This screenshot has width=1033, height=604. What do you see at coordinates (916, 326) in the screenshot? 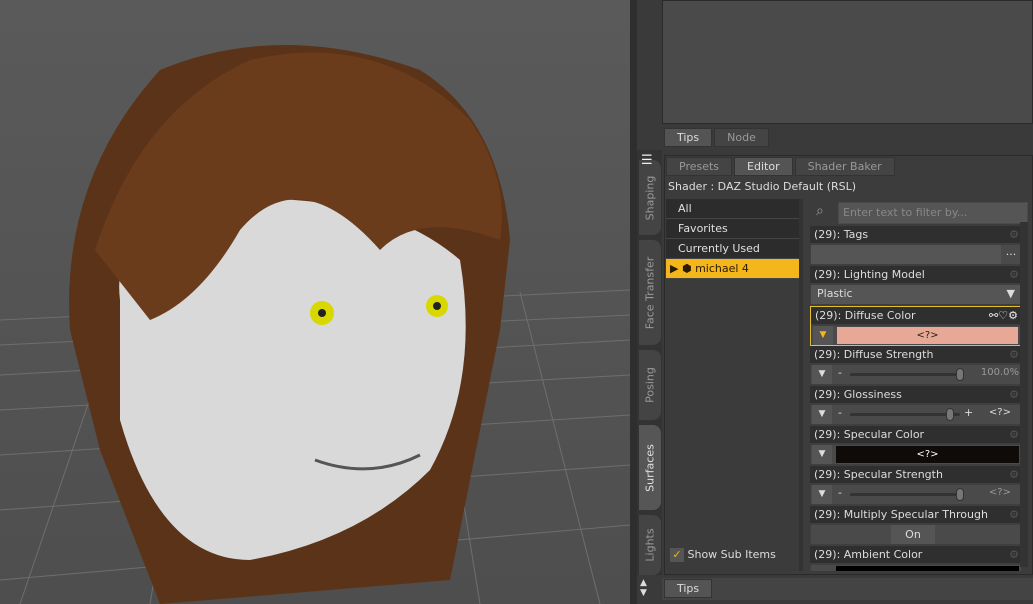
I see `prop-diffuse-color: (29): Diffuse Color ⚯♡⚙ ▼ <?>` at bounding box center [916, 326].